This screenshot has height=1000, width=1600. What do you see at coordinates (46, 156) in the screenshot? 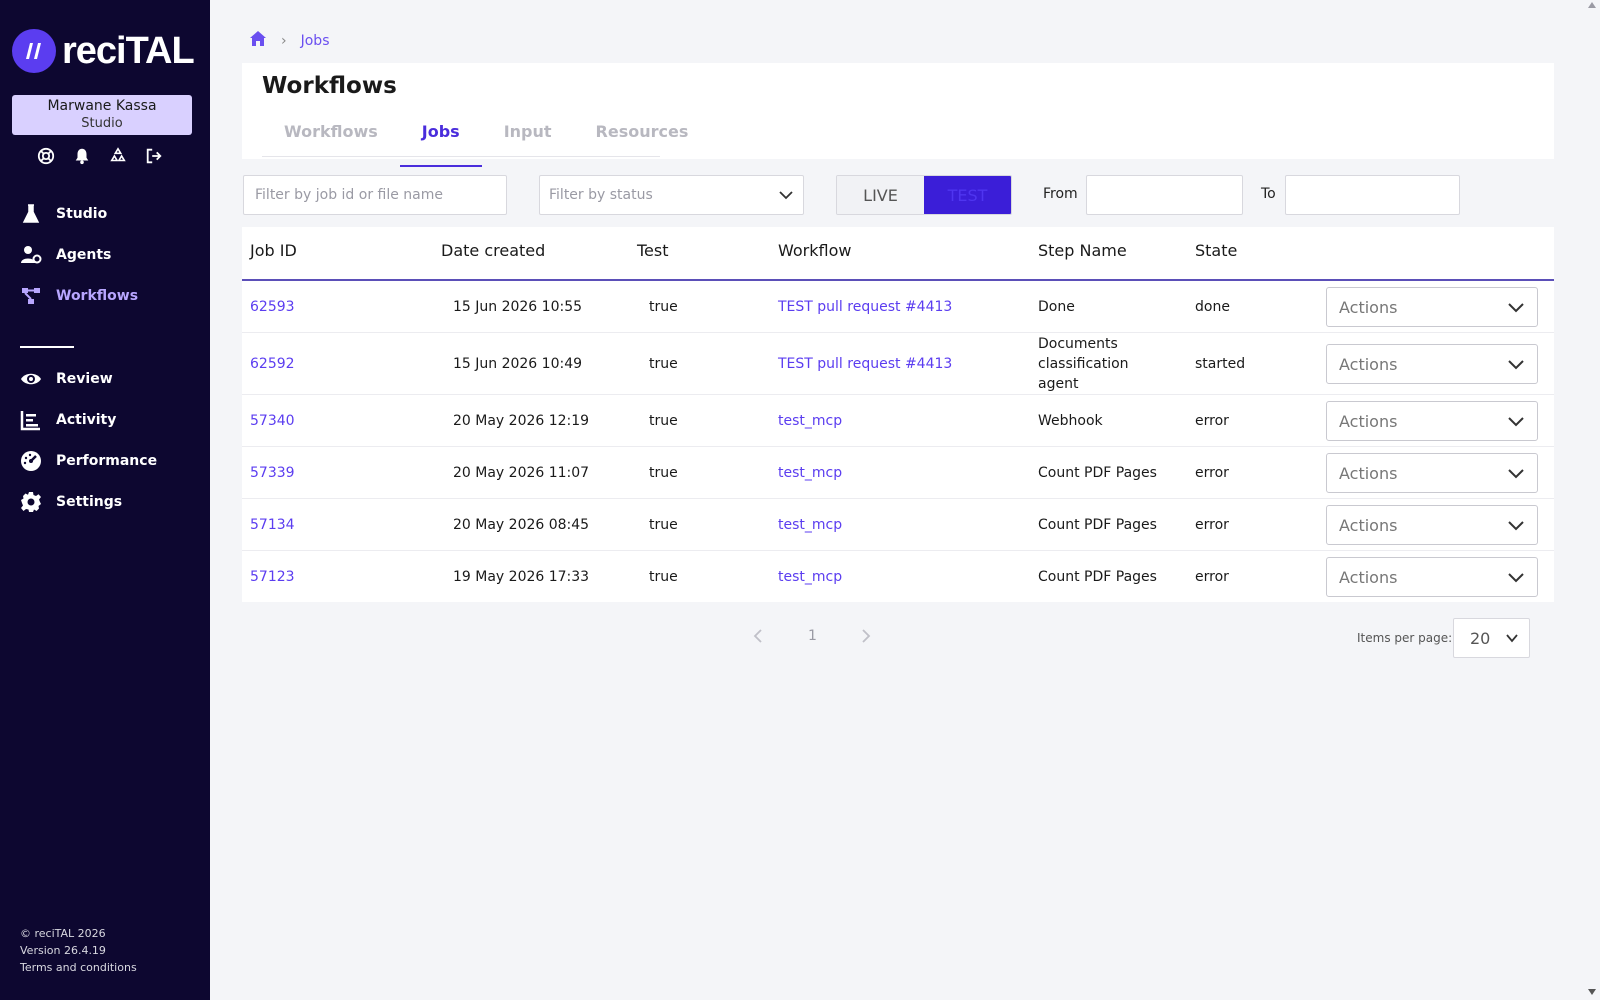
I see `support-icon` at bounding box center [46, 156].